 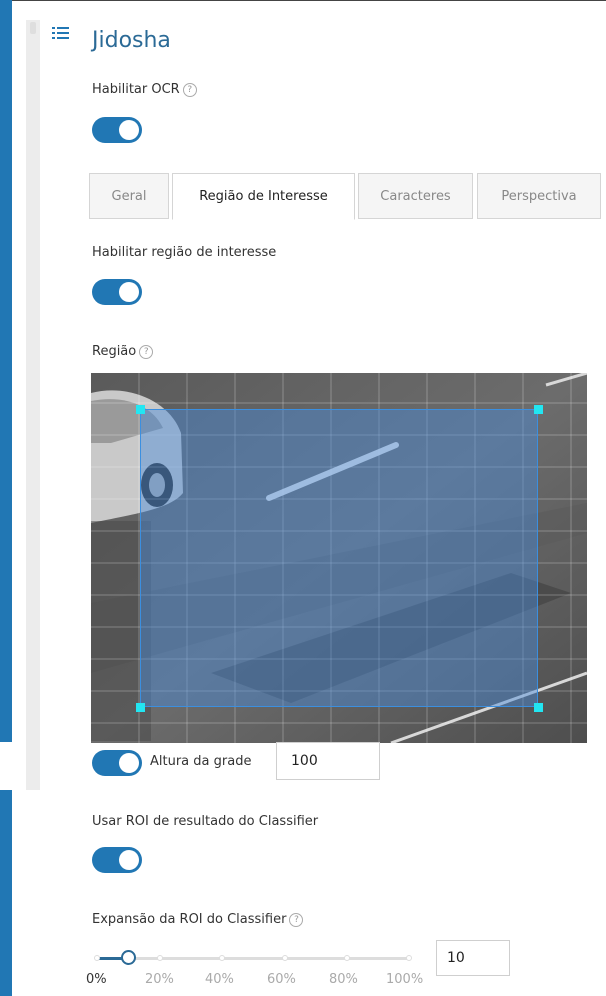 I want to click on classifier-roi-label: Usar ROI de resultado do Classifier, so click(x=205, y=821).